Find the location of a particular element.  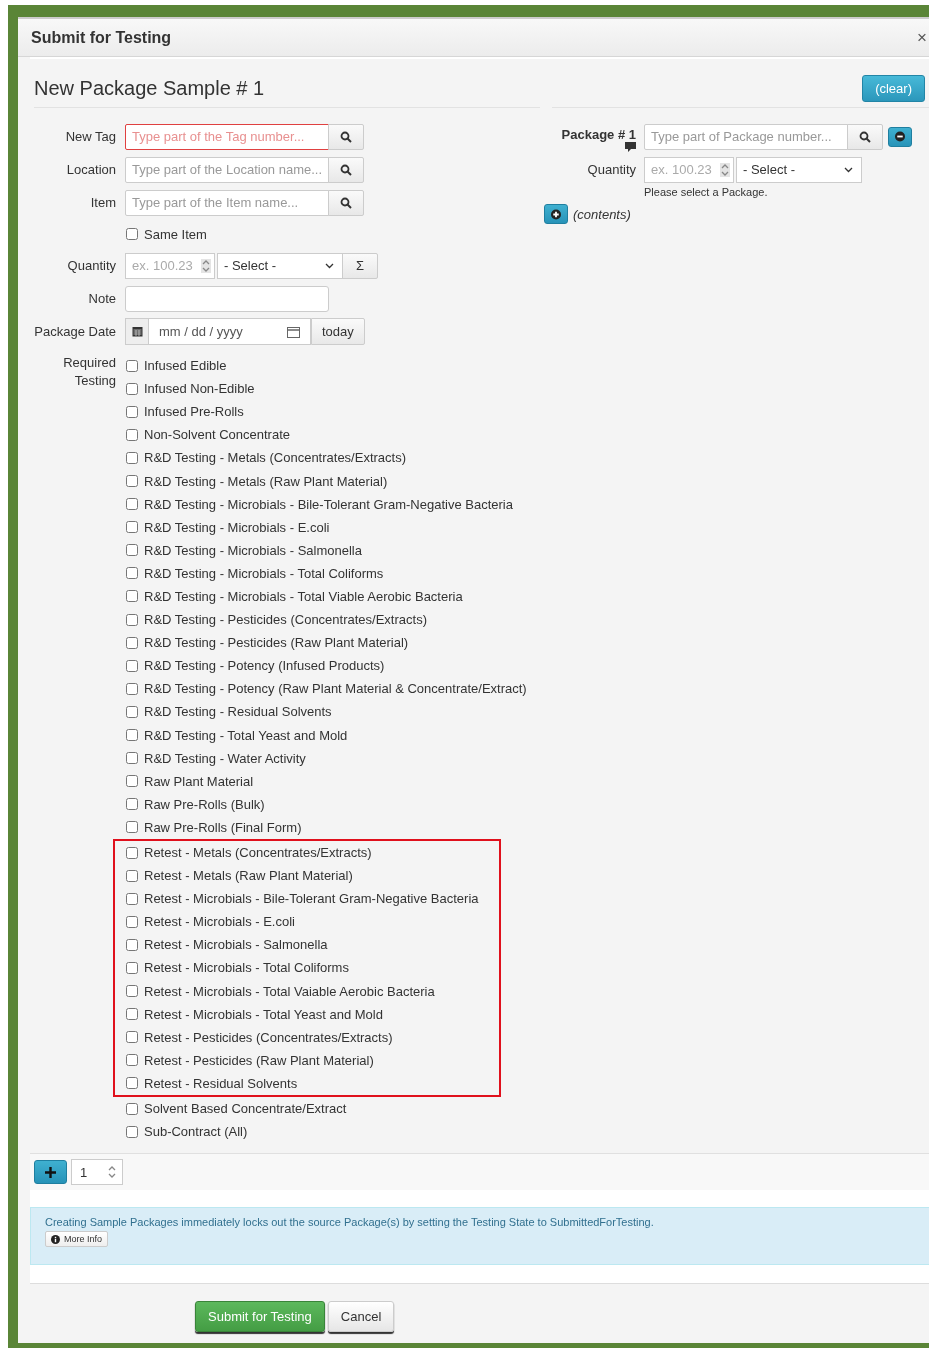

plus-icon is located at coordinates (50, 1172).